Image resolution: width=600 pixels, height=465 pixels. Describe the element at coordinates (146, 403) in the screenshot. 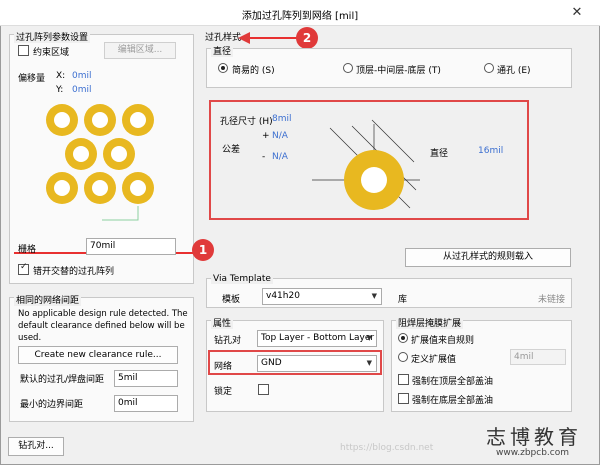

I see `min-border-input: 0mil` at that location.